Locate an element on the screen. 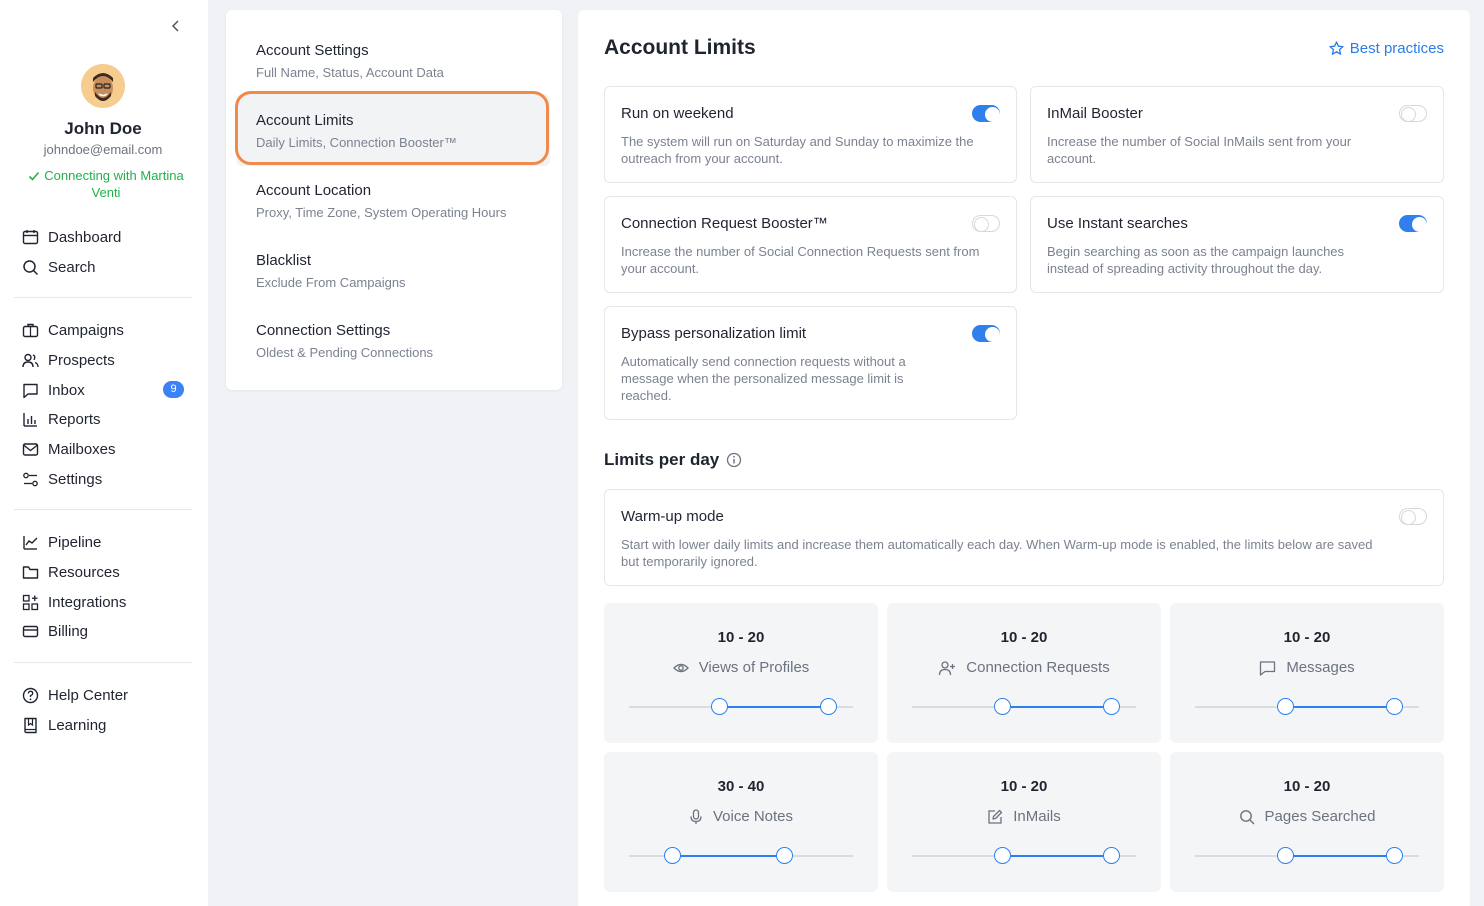 The image size is (1484, 906). edit-icon is located at coordinates (997, 817).